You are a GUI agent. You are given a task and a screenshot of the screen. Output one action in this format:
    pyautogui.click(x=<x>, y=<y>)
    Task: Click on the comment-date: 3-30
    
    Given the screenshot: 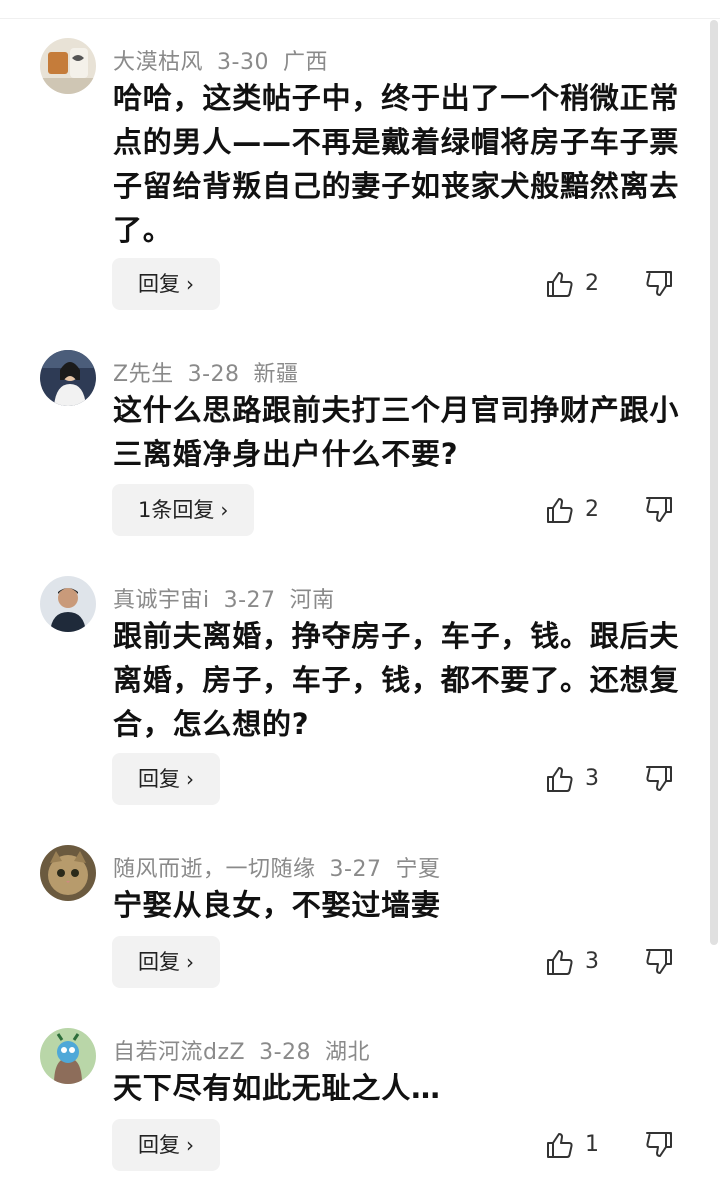 What is the action you would take?
    pyautogui.click(x=243, y=62)
    